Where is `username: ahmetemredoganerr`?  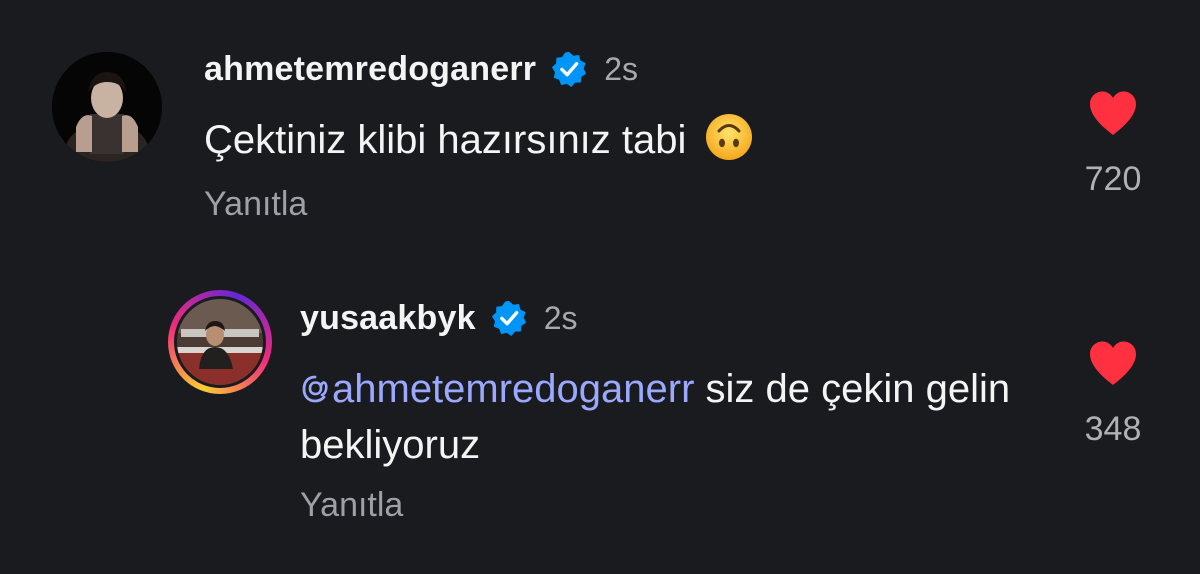 username: ahmetemredoganerr is located at coordinates (370, 69).